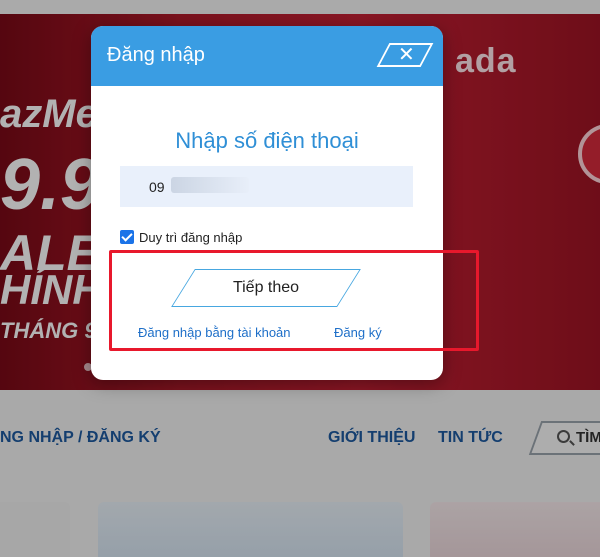 The height and width of the screenshot is (557, 600). What do you see at coordinates (127, 237) in the screenshot?
I see `remember-login-checkbox` at bounding box center [127, 237].